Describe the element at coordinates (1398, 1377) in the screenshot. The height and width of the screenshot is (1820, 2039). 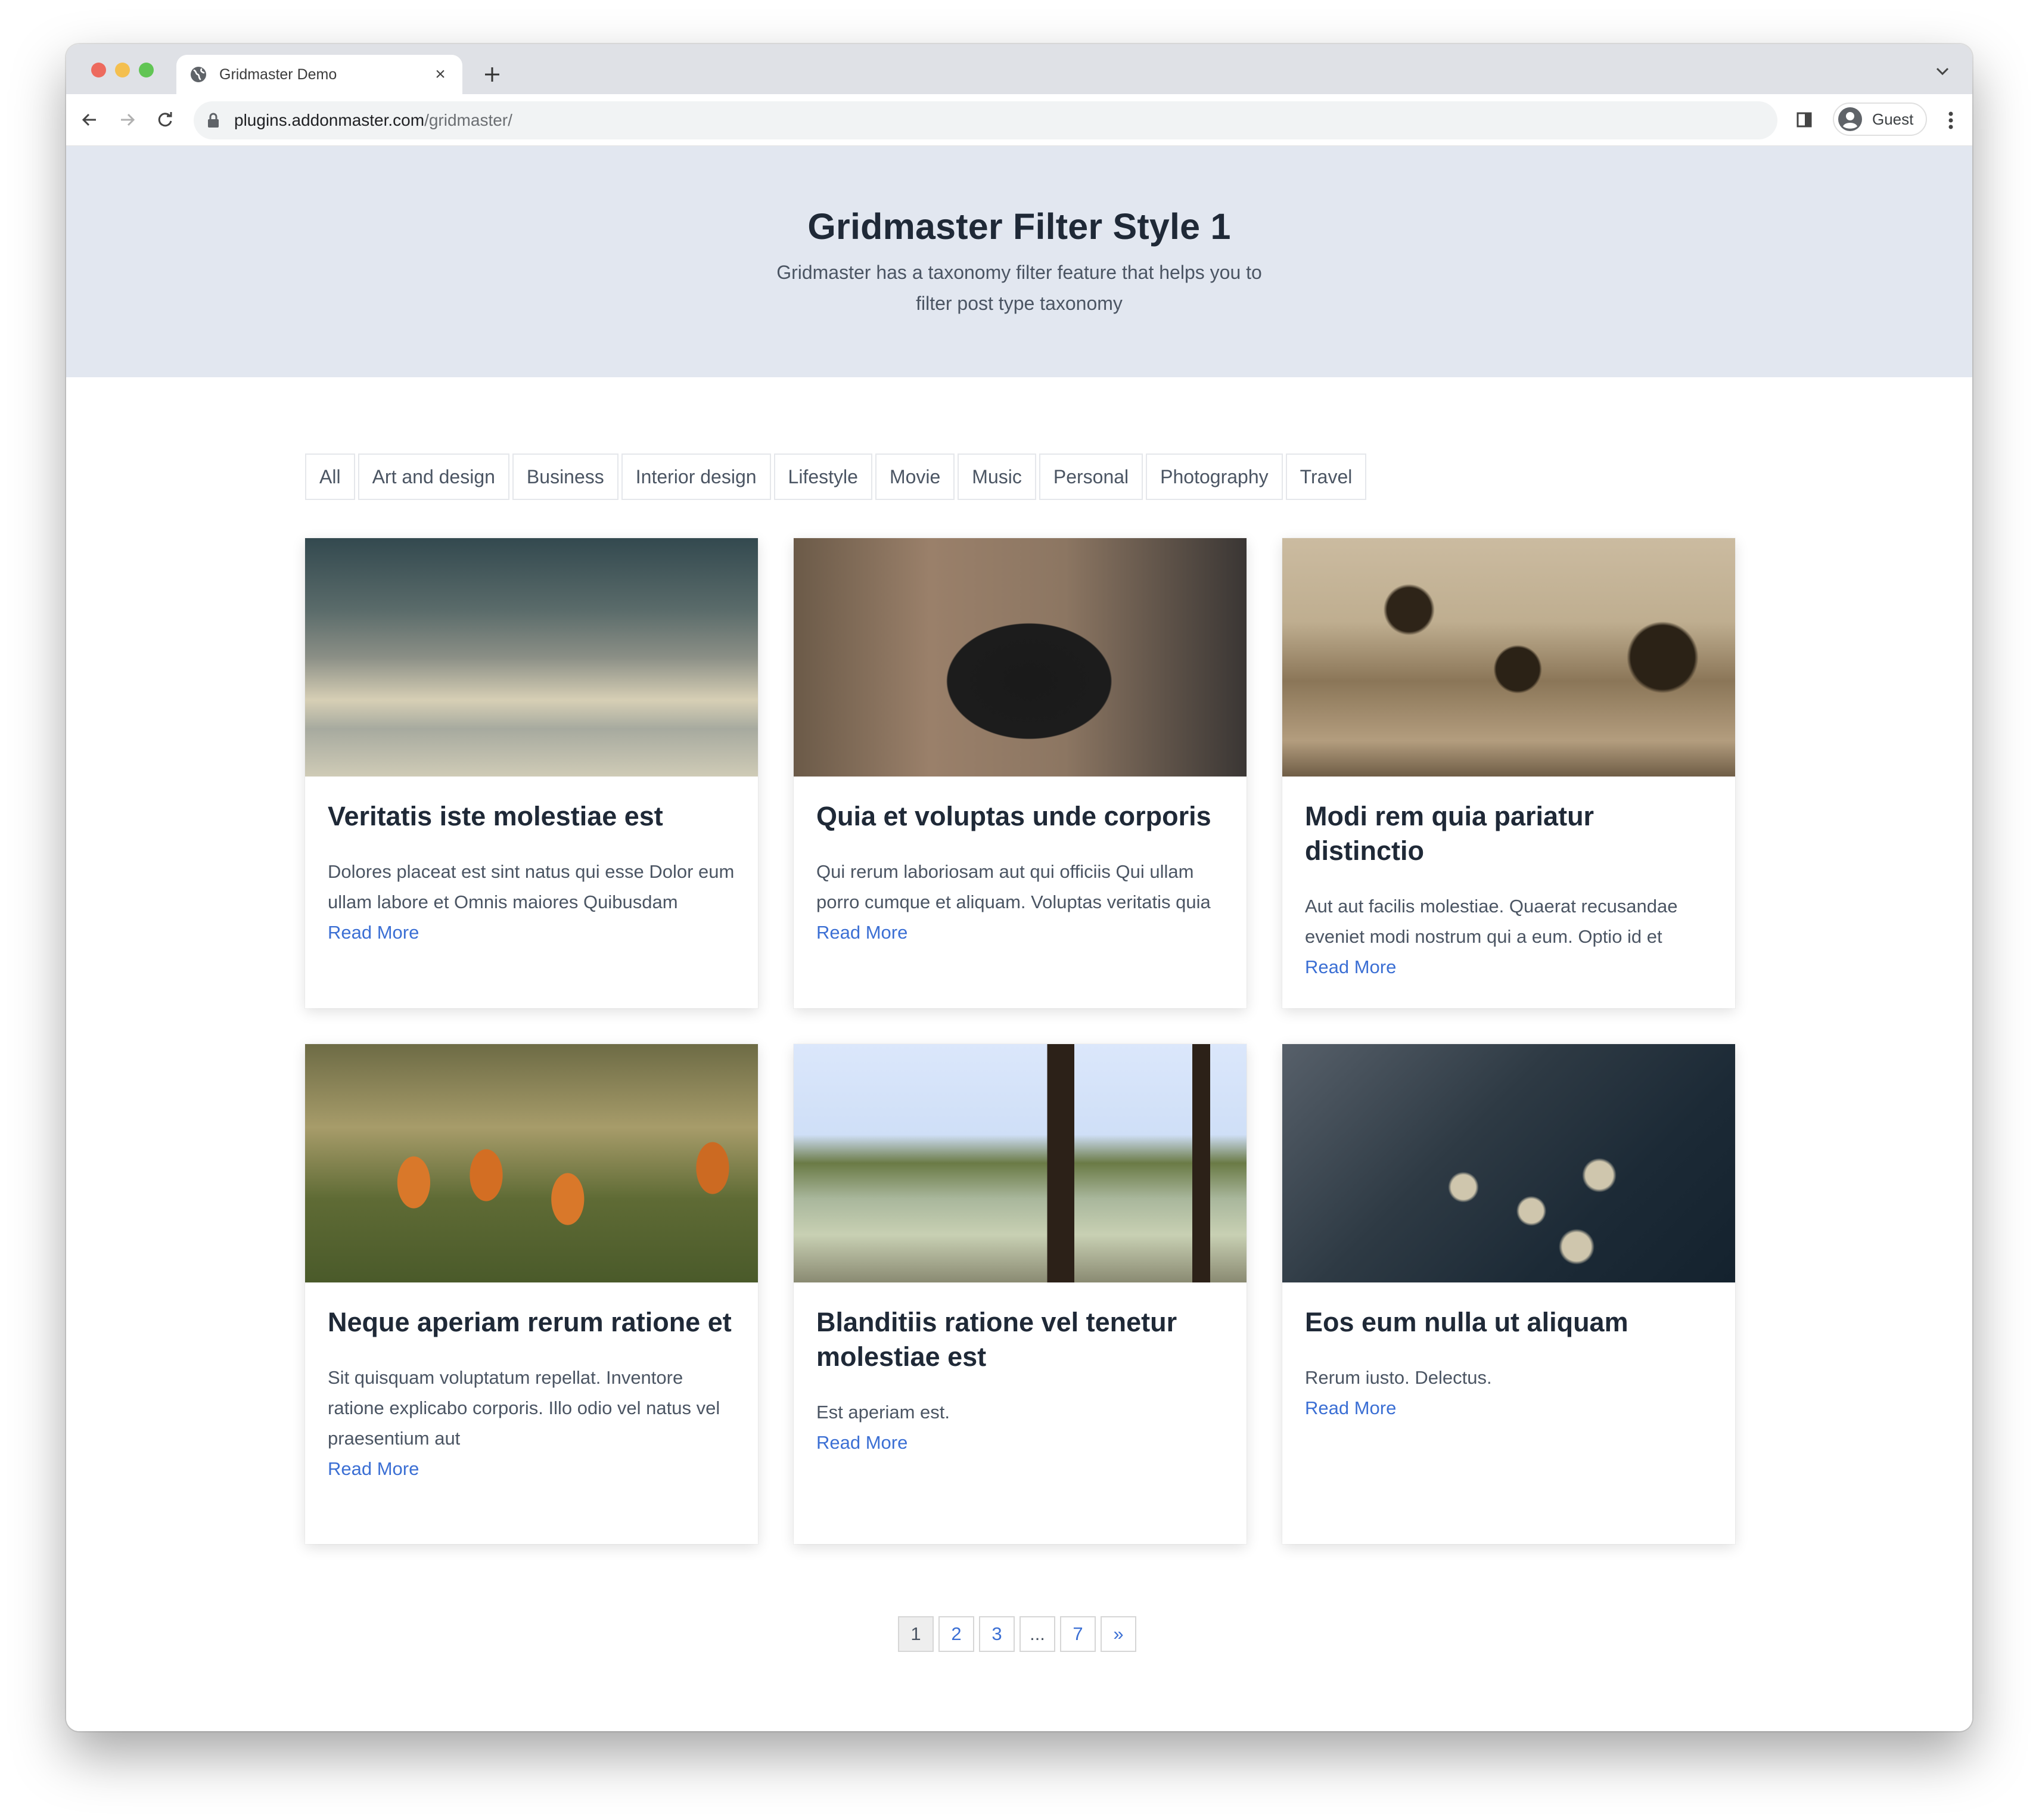
I see `post-excerpt: Rerum iusto. Delectus.` at that location.